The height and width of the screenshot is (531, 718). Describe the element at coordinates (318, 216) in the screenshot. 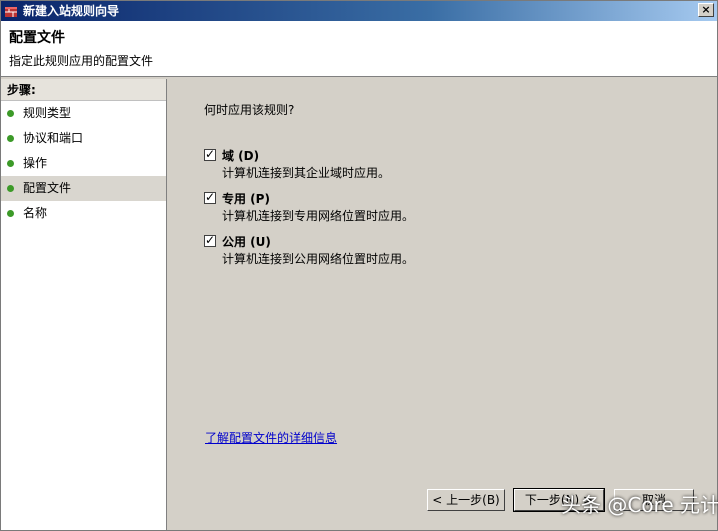

I see `option-description: 计算机连接到专用网络位置时应用。` at that location.